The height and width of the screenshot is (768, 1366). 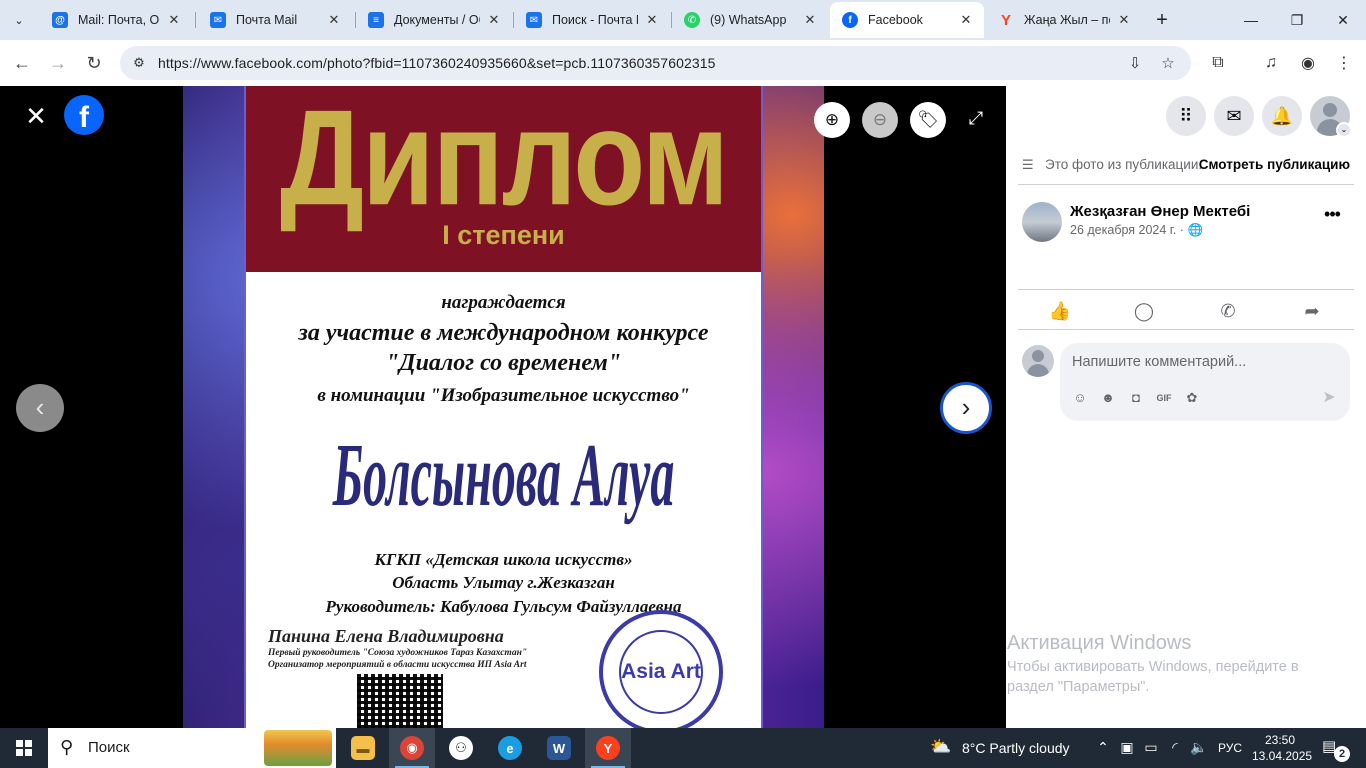 I want to click on whatsapp-share-button: ✆, so click(x=1228, y=311).